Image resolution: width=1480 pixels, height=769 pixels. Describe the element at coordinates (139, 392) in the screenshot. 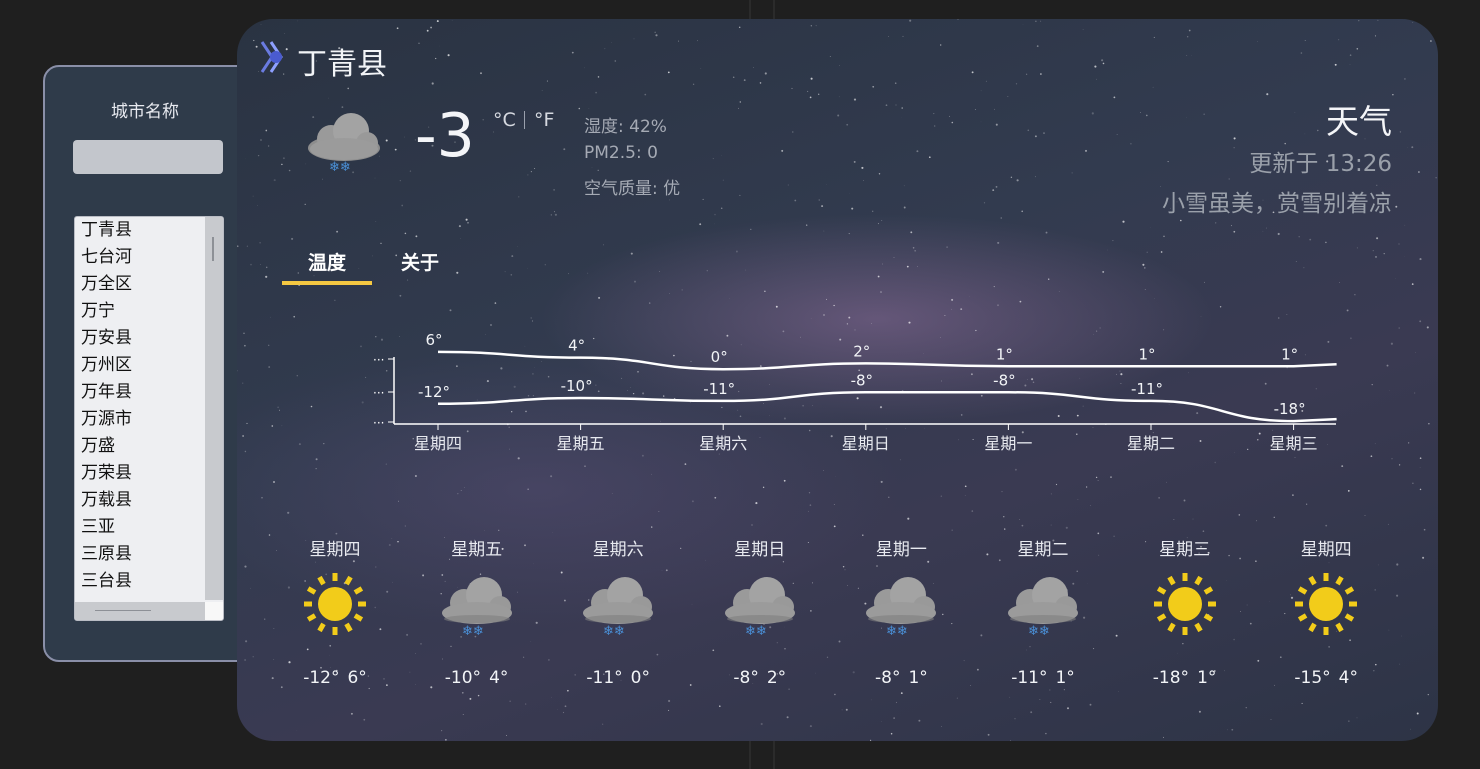

I see `city-list-item: 万年县` at that location.